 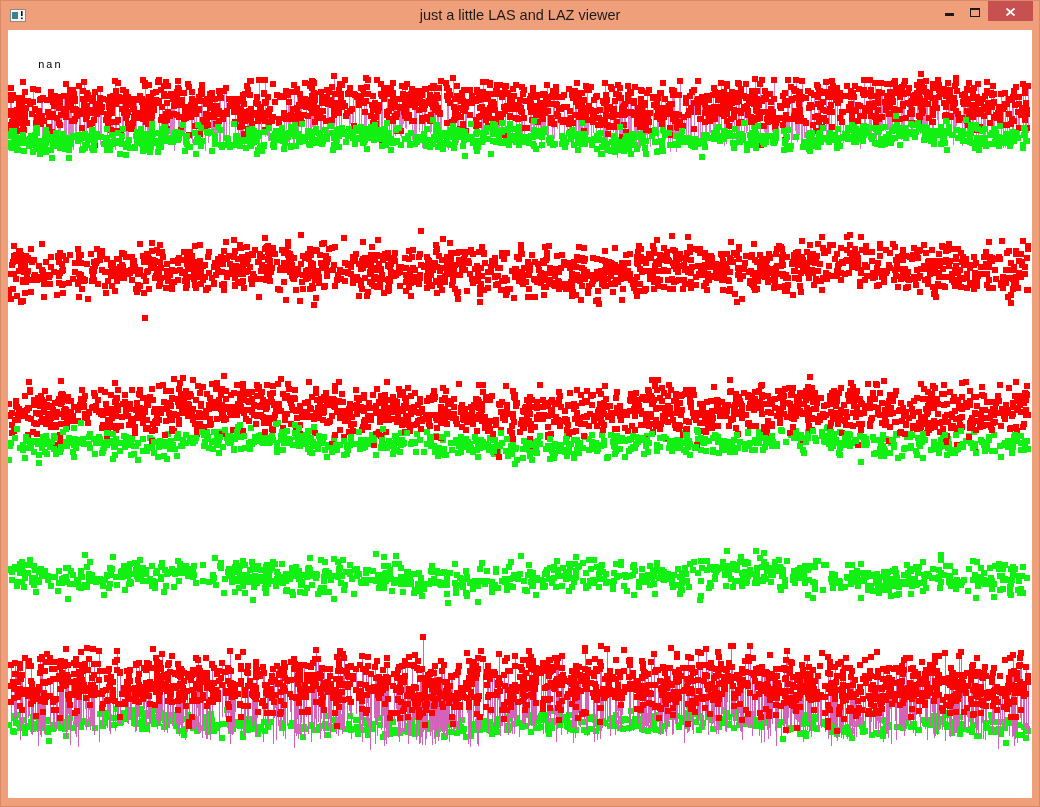 I want to click on close-button, so click(x=1010, y=11).